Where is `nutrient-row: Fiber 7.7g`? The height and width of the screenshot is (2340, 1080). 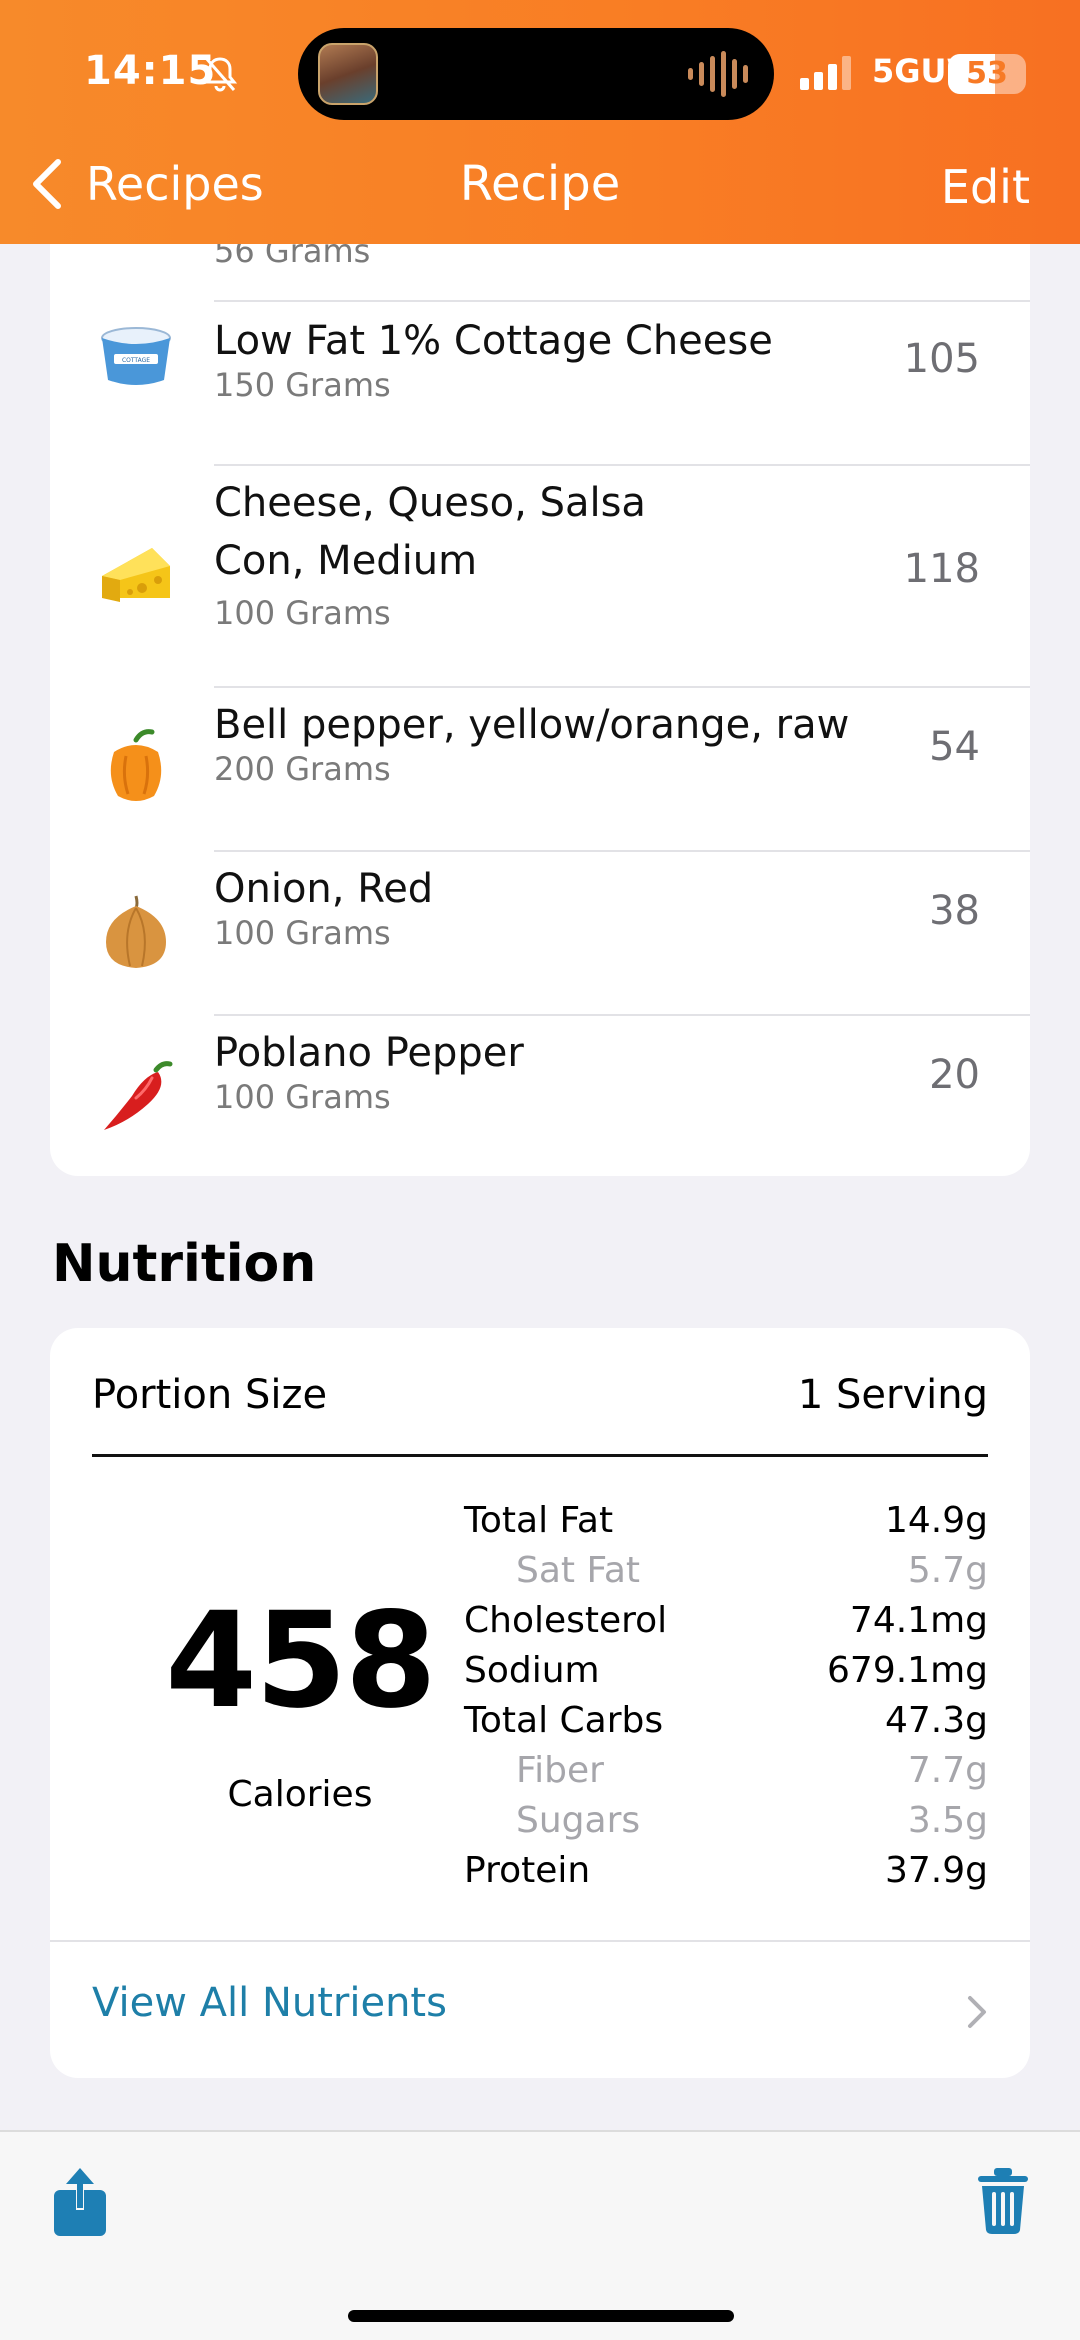 nutrient-row: Fiber 7.7g is located at coordinates (726, 1775).